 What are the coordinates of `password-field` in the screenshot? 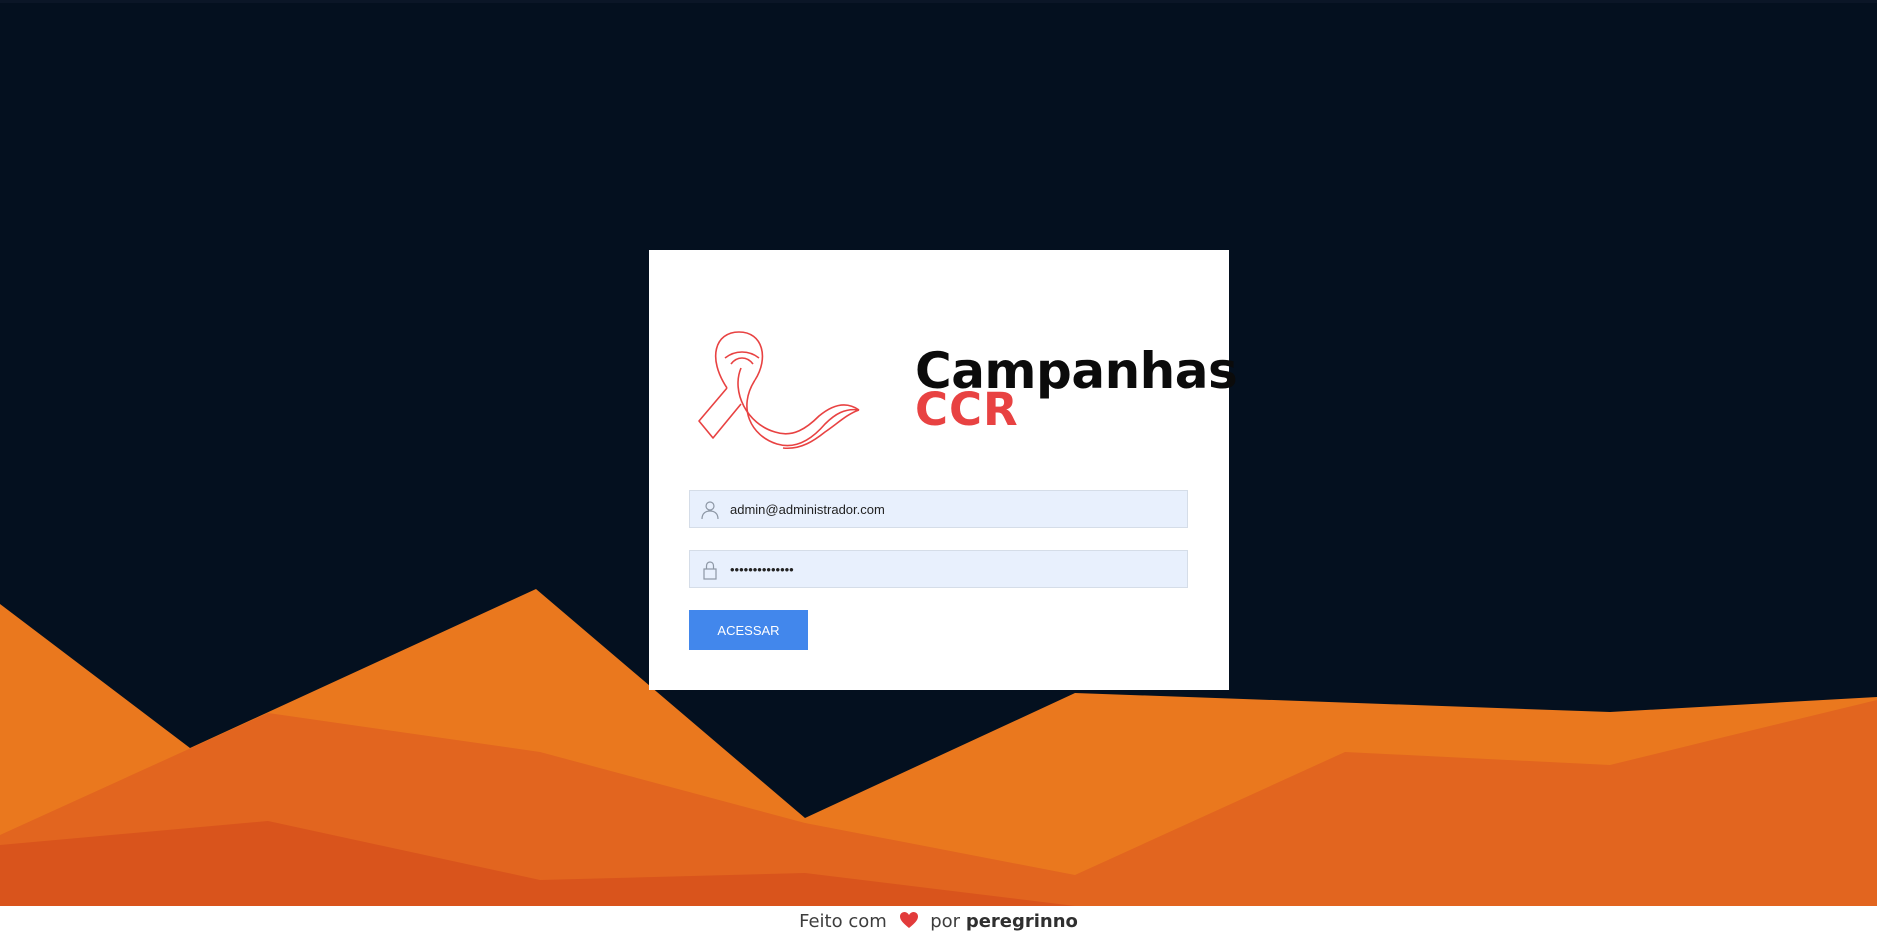 It's located at (938, 569).